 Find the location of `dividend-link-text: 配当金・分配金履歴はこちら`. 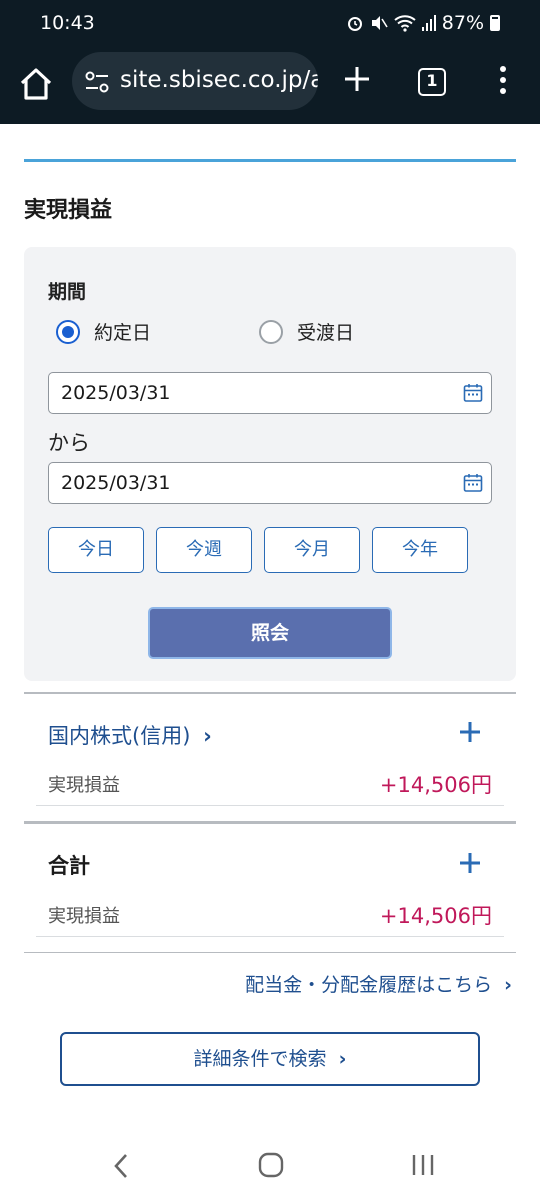

dividend-link-text: 配当金・分配金履歴はこちら is located at coordinates (369, 985).